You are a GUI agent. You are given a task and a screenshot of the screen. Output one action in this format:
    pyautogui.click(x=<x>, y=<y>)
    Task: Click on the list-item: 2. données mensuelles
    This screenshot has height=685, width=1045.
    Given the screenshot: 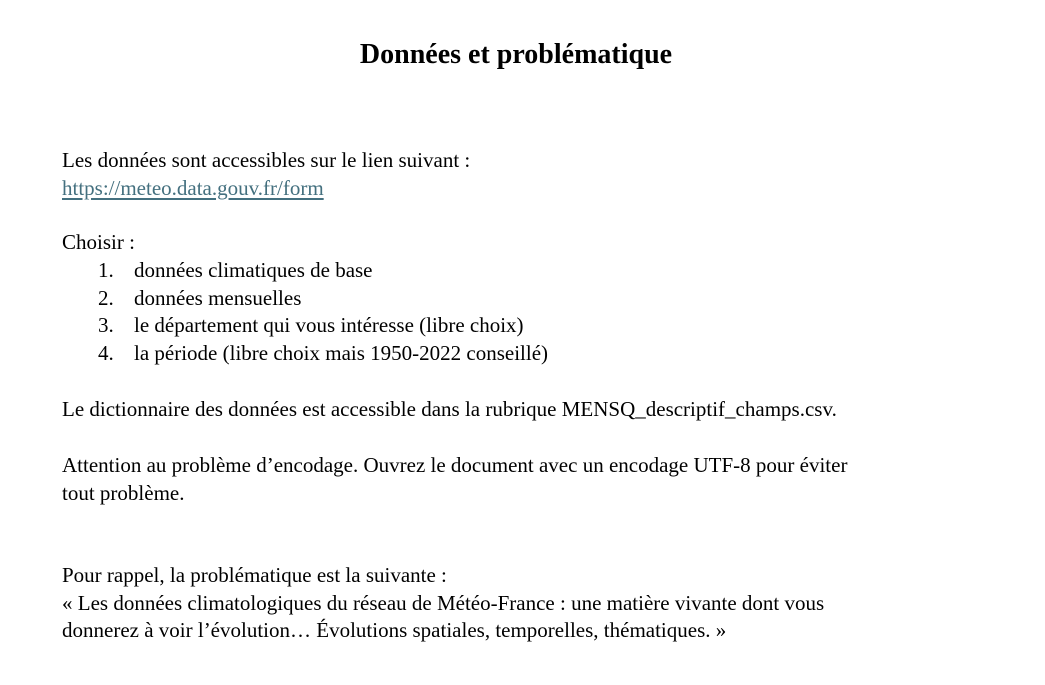 What is the action you would take?
    pyautogui.click(x=305, y=299)
    